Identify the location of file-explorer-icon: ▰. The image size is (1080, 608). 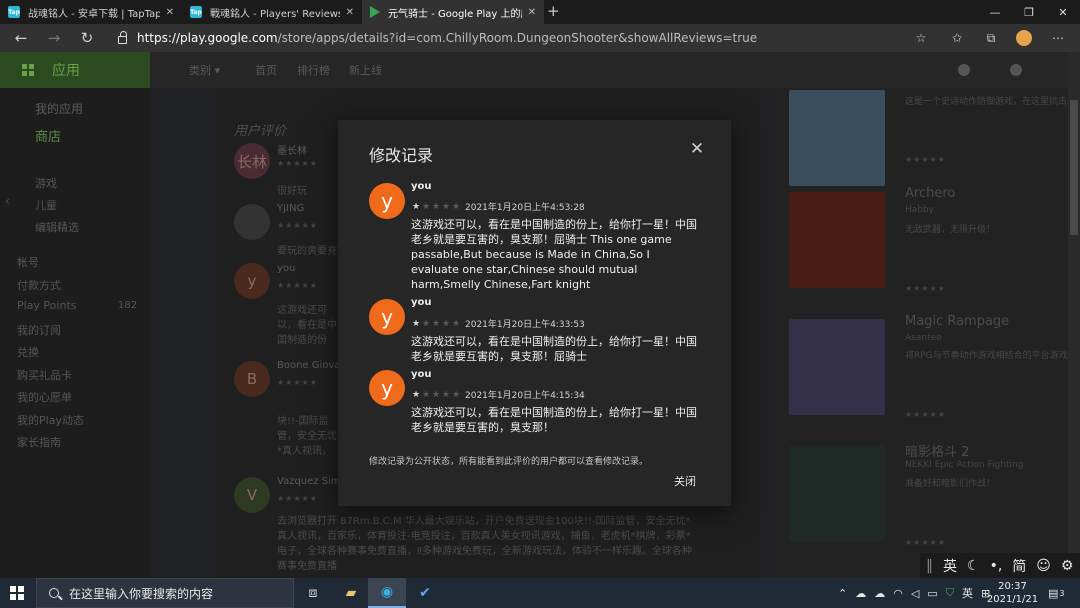
(351, 593).